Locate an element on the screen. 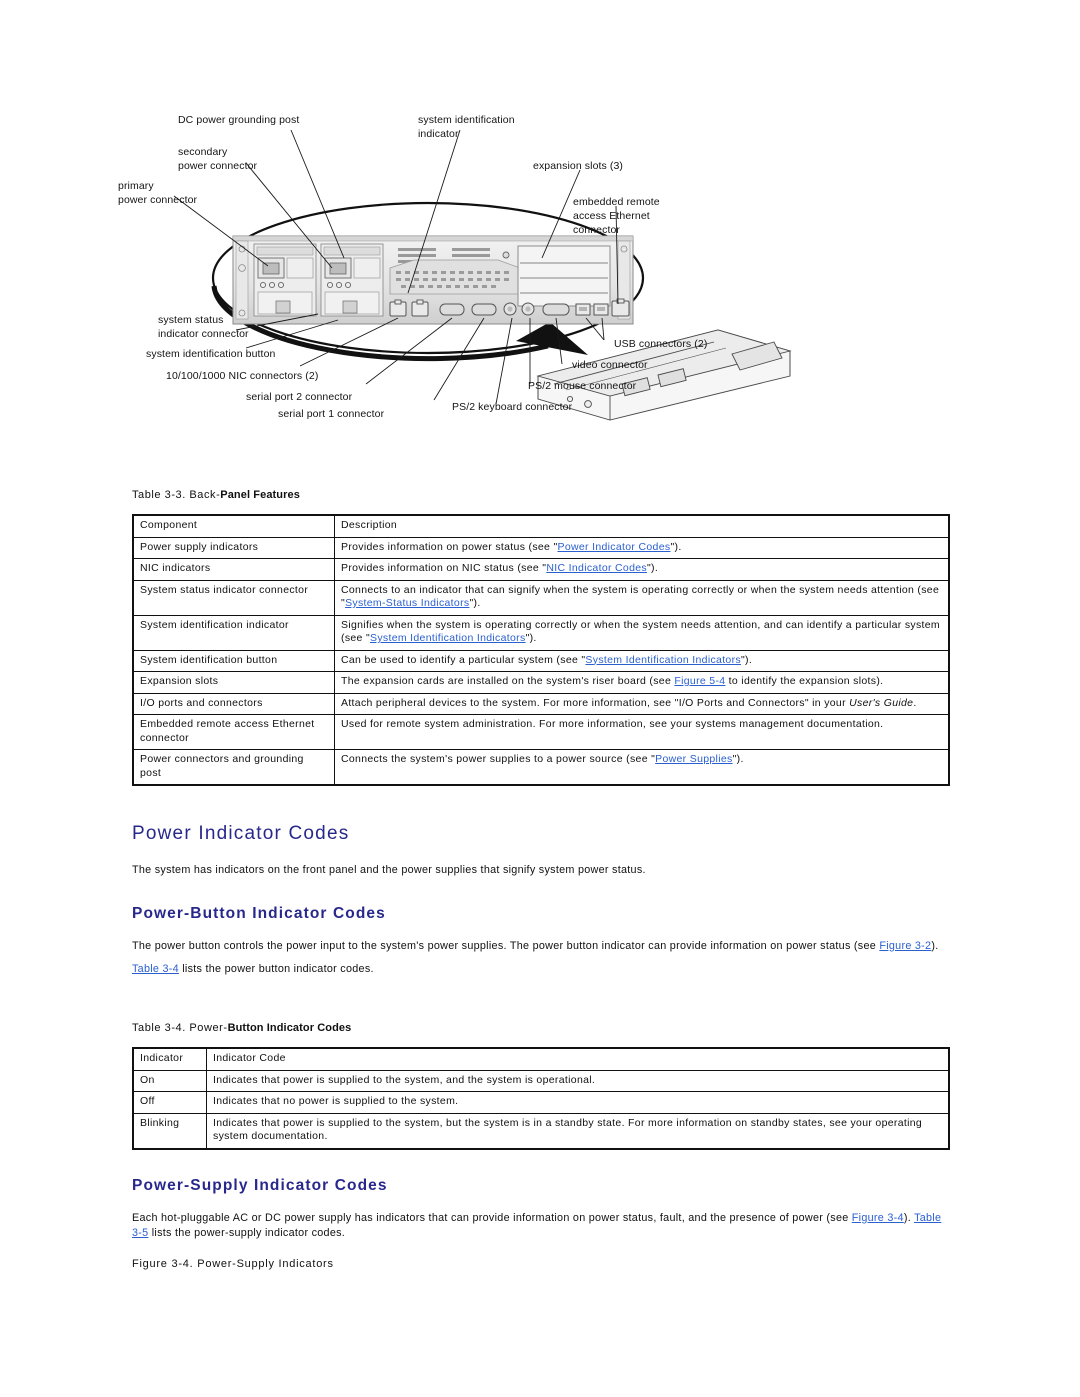 Image resolution: width=1080 pixels, height=1397 pixels. callout-dc-power-grounding-post: DC power grounding post is located at coordinates (239, 120).